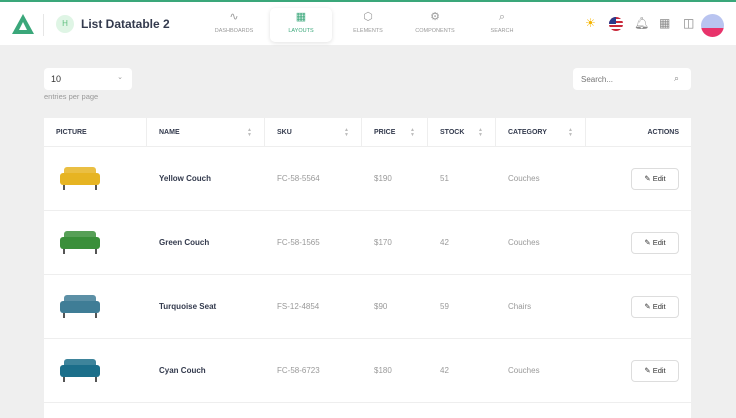  I want to click on entries-select: 10 ⌄, so click(88, 79).